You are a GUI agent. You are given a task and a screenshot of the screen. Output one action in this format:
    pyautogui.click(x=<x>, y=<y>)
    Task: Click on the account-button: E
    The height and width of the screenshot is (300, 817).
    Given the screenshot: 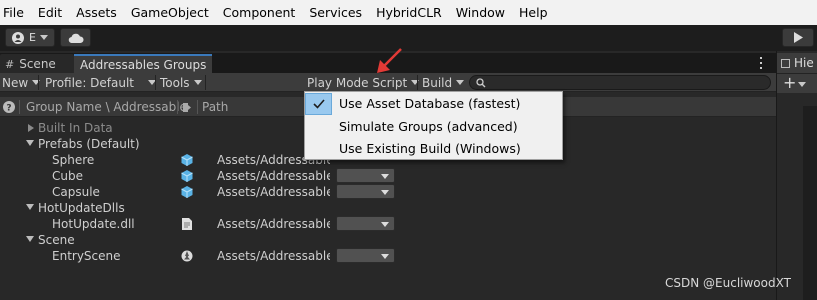 What is the action you would take?
    pyautogui.click(x=30, y=37)
    